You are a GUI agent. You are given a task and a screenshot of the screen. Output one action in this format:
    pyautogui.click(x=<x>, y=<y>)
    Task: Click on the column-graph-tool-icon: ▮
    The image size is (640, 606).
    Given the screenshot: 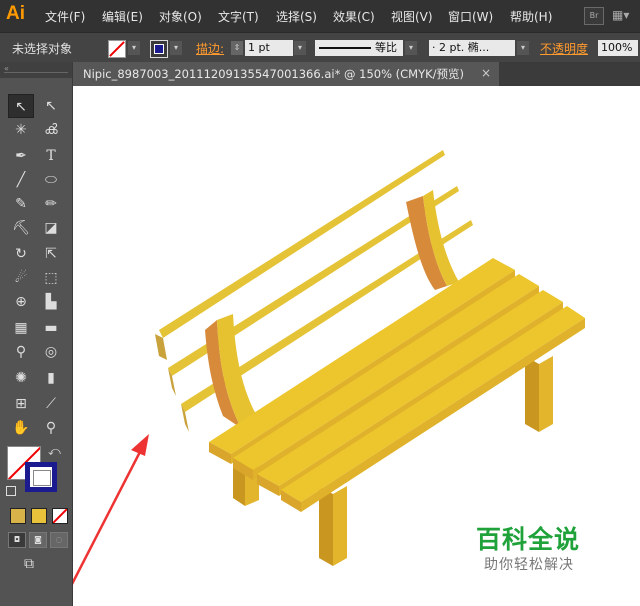 What is the action you would take?
    pyautogui.click(x=51, y=378)
    